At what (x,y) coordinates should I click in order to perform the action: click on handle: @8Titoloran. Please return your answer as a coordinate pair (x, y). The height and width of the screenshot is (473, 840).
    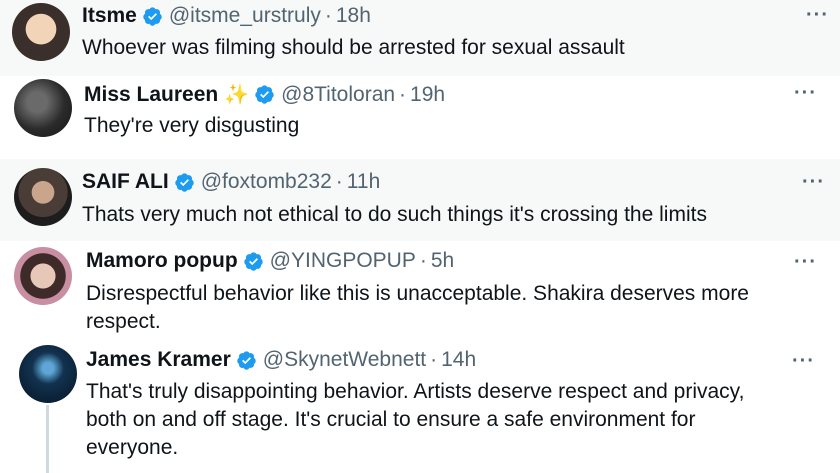
    Looking at the image, I should click on (338, 95).